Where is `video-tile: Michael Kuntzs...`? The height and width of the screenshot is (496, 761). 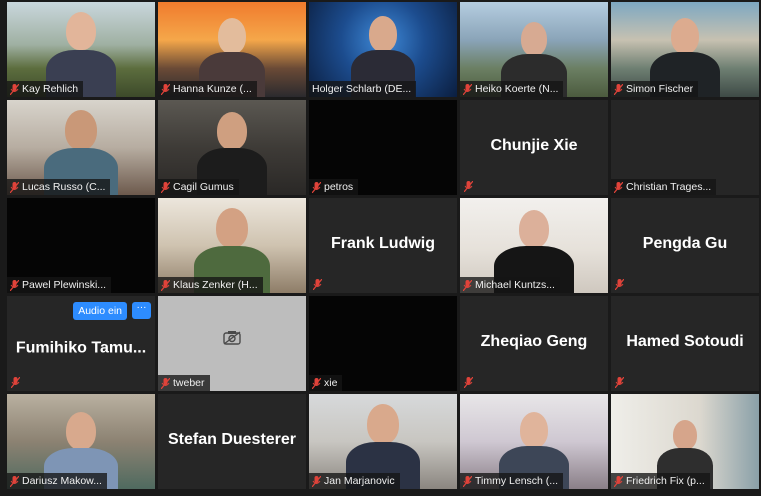
video-tile: Michael Kuntzs... is located at coordinates (534, 245).